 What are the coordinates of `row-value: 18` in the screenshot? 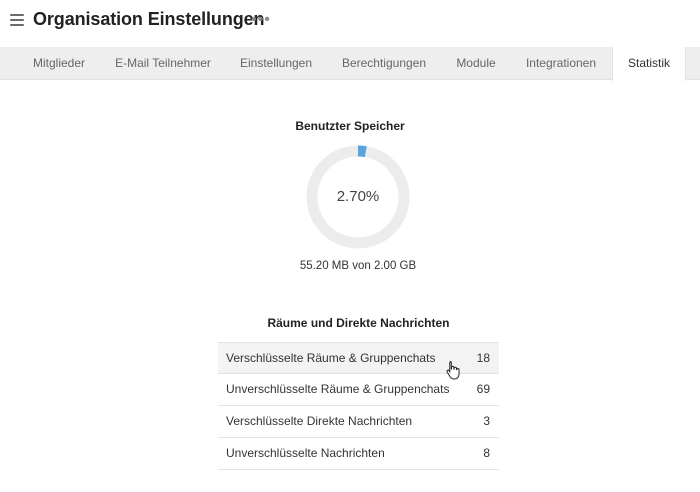 It's located at (483, 358).